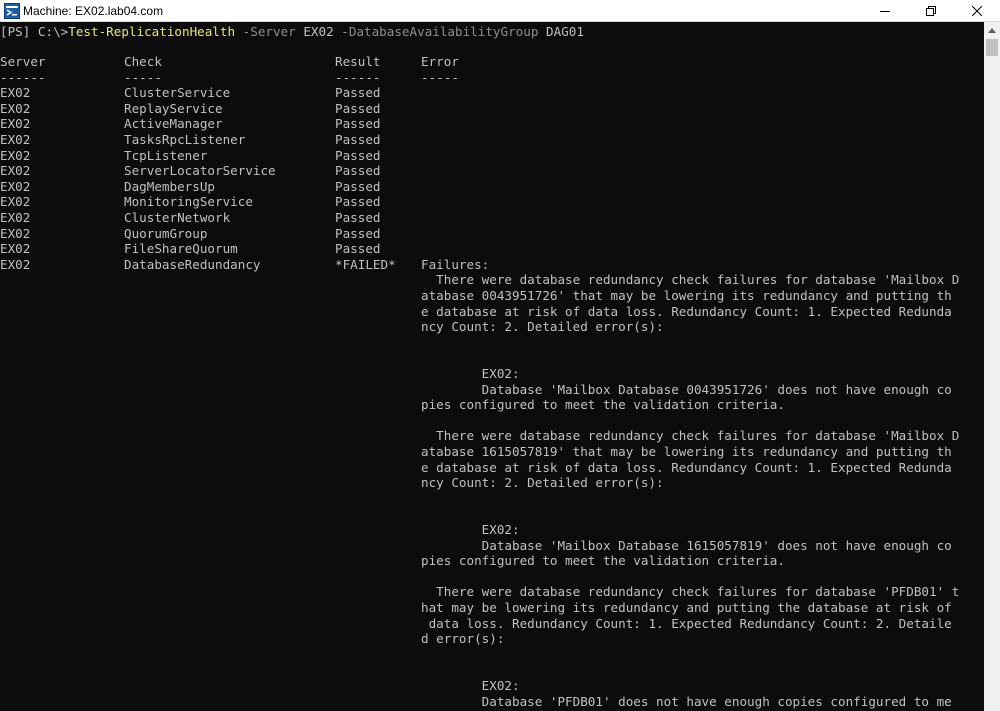 The height and width of the screenshot is (711, 1000). What do you see at coordinates (93, 11) in the screenshot?
I see `window-title: Machine: EX02.lab04.com` at bounding box center [93, 11].